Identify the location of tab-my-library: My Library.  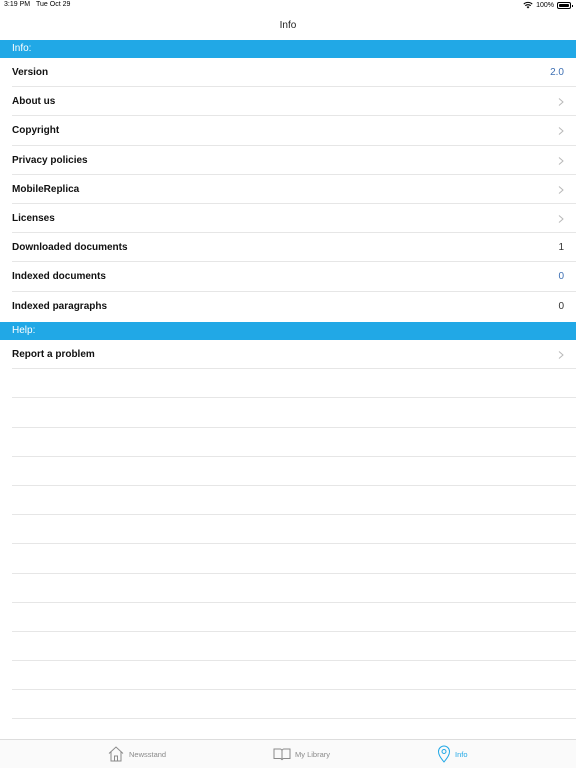
(301, 754).